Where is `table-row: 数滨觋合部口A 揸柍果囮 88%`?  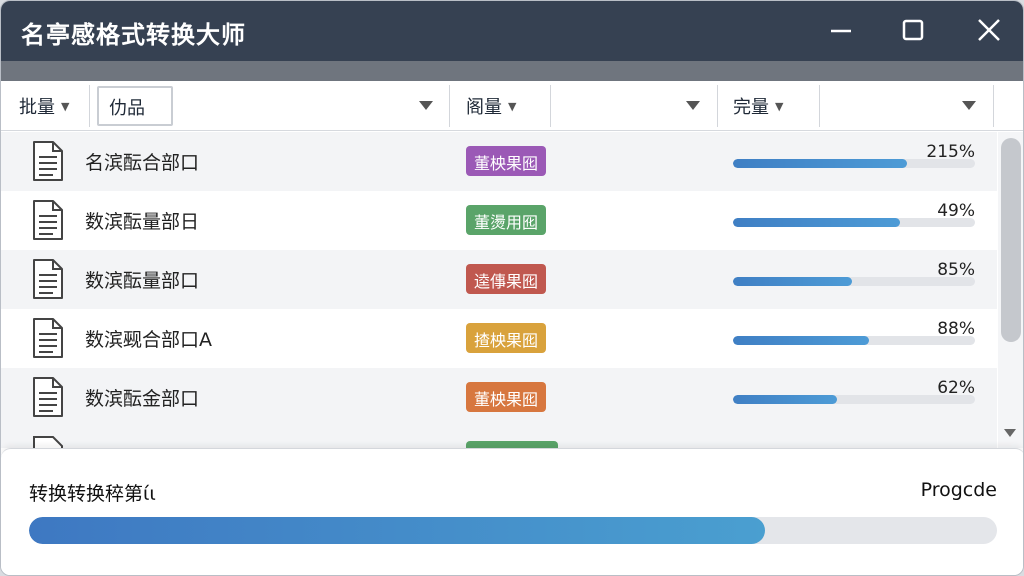
table-row: 数滨觋合部口A 揸柍果囮 88% is located at coordinates (499, 338).